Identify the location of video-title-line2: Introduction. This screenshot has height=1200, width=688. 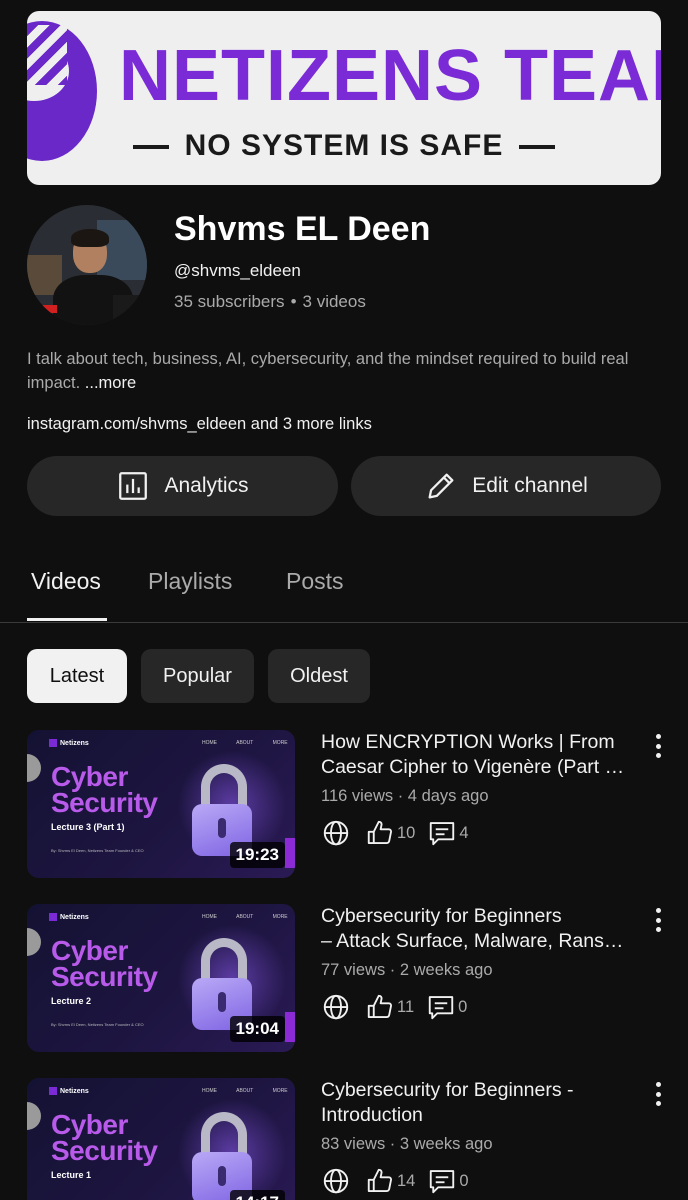
(372, 1115).